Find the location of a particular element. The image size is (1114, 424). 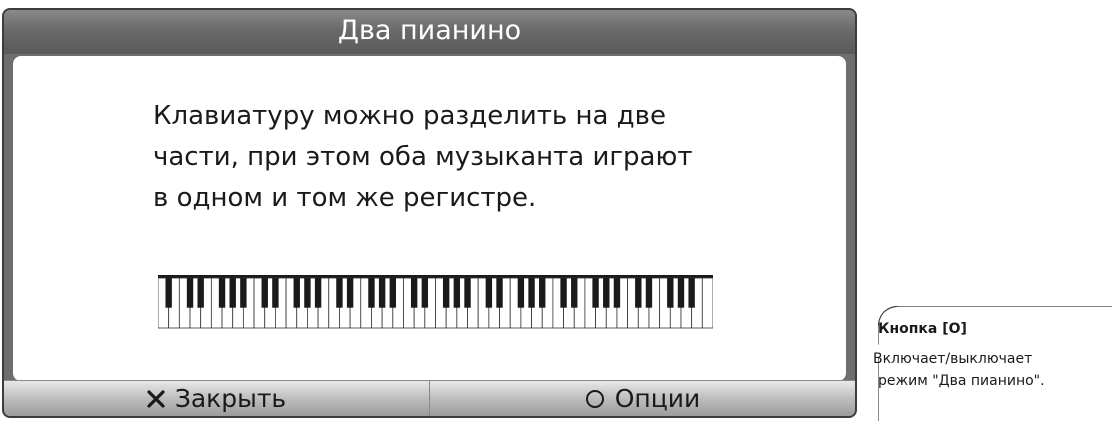

close-button: Закрыть is located at coordinates (216, 398).